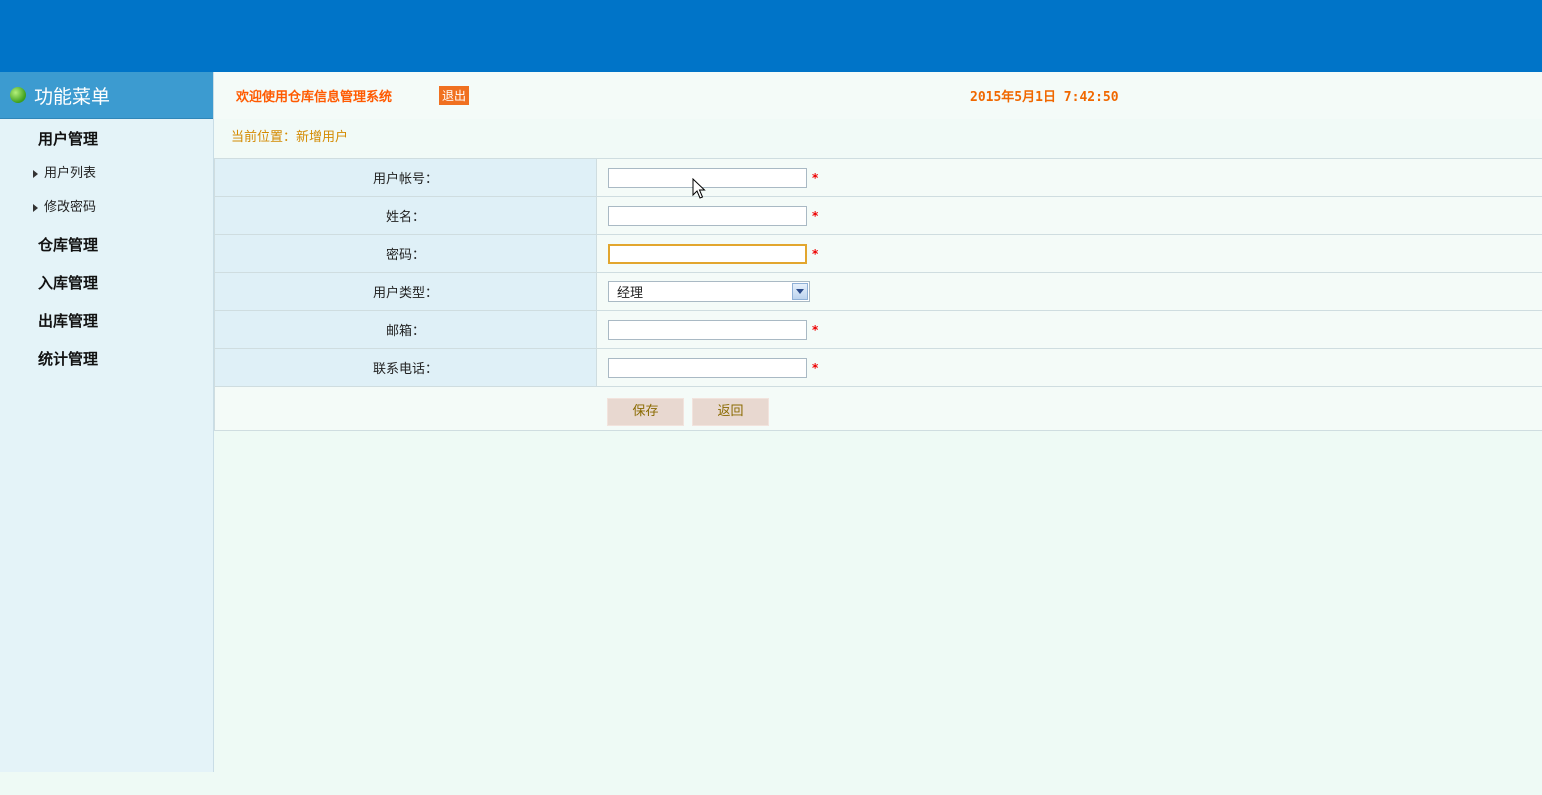 This screenshot has height=795, width=1542. What do you see at coordinates (878, 329) in the screenshot?
I see `form-row-email: 邮箱： *` at bounding box center [878, 329].